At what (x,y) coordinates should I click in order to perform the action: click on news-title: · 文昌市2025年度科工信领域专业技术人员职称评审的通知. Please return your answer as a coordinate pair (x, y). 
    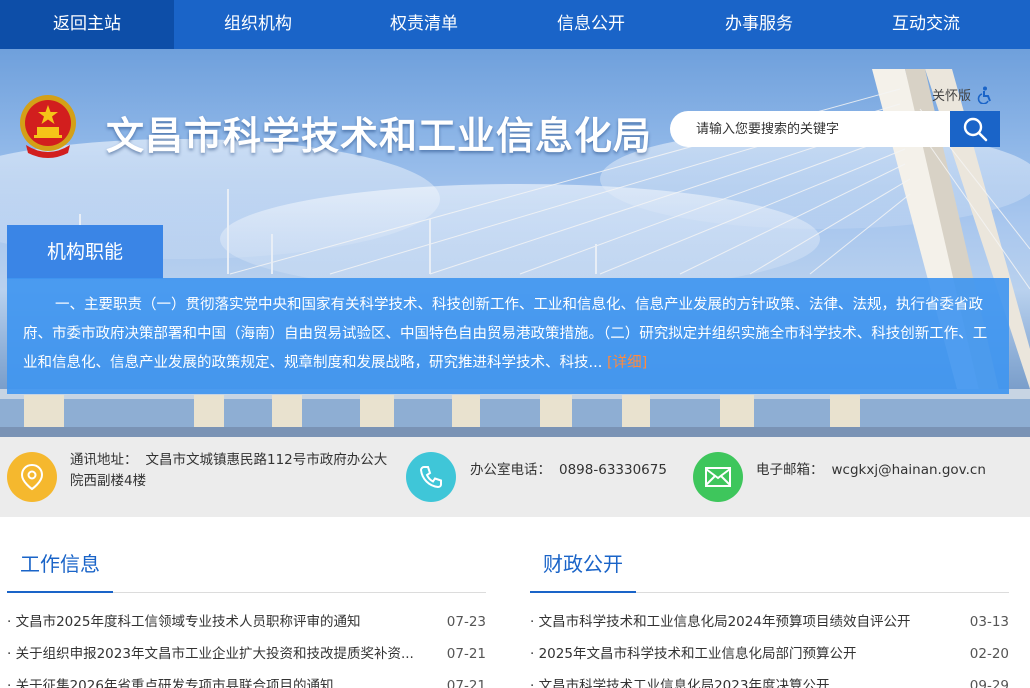
    Looking at the image, I should click on (184, 622).